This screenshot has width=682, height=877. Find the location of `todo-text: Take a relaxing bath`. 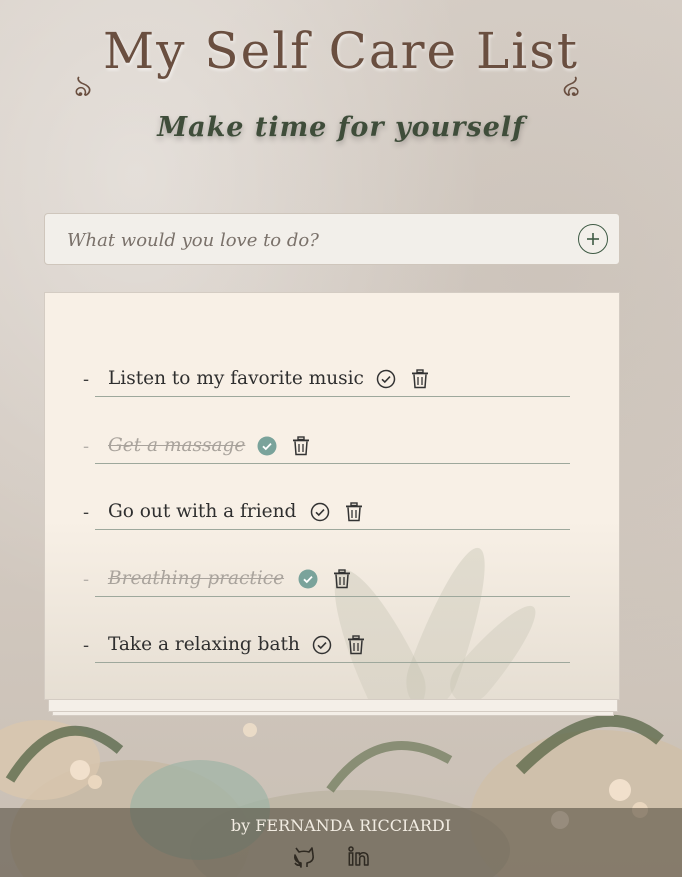

todo-text: Take a relaxing bath is located at coordinates (204, 644).